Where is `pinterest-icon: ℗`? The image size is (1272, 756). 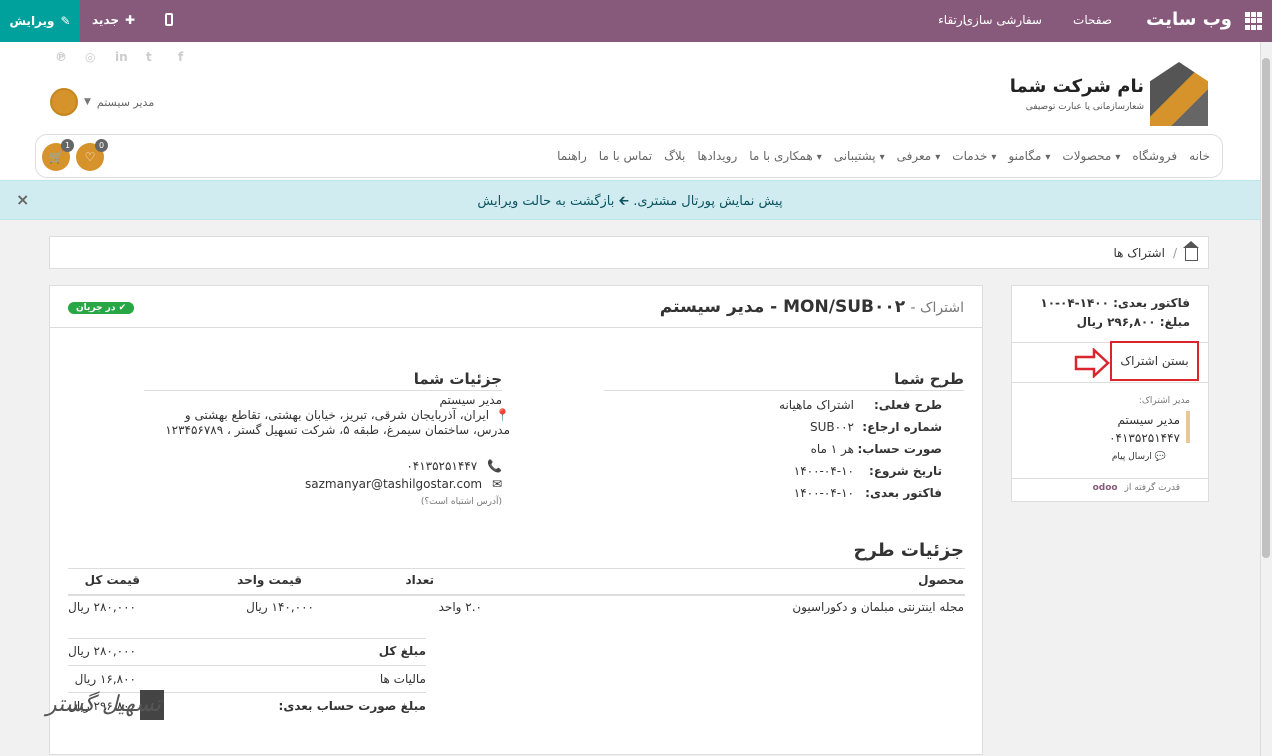 pinterest-icon: ℗ is located at coordinates (61, 57).